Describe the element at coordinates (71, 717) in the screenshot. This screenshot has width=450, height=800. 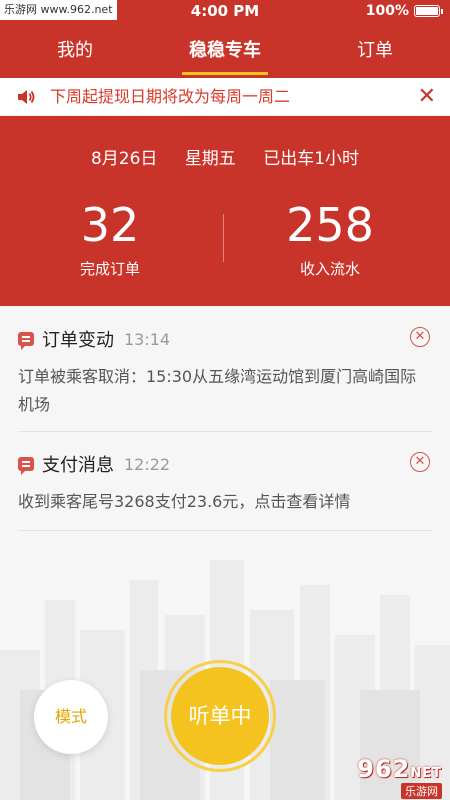
I see `mode-button: 模式` at that location.